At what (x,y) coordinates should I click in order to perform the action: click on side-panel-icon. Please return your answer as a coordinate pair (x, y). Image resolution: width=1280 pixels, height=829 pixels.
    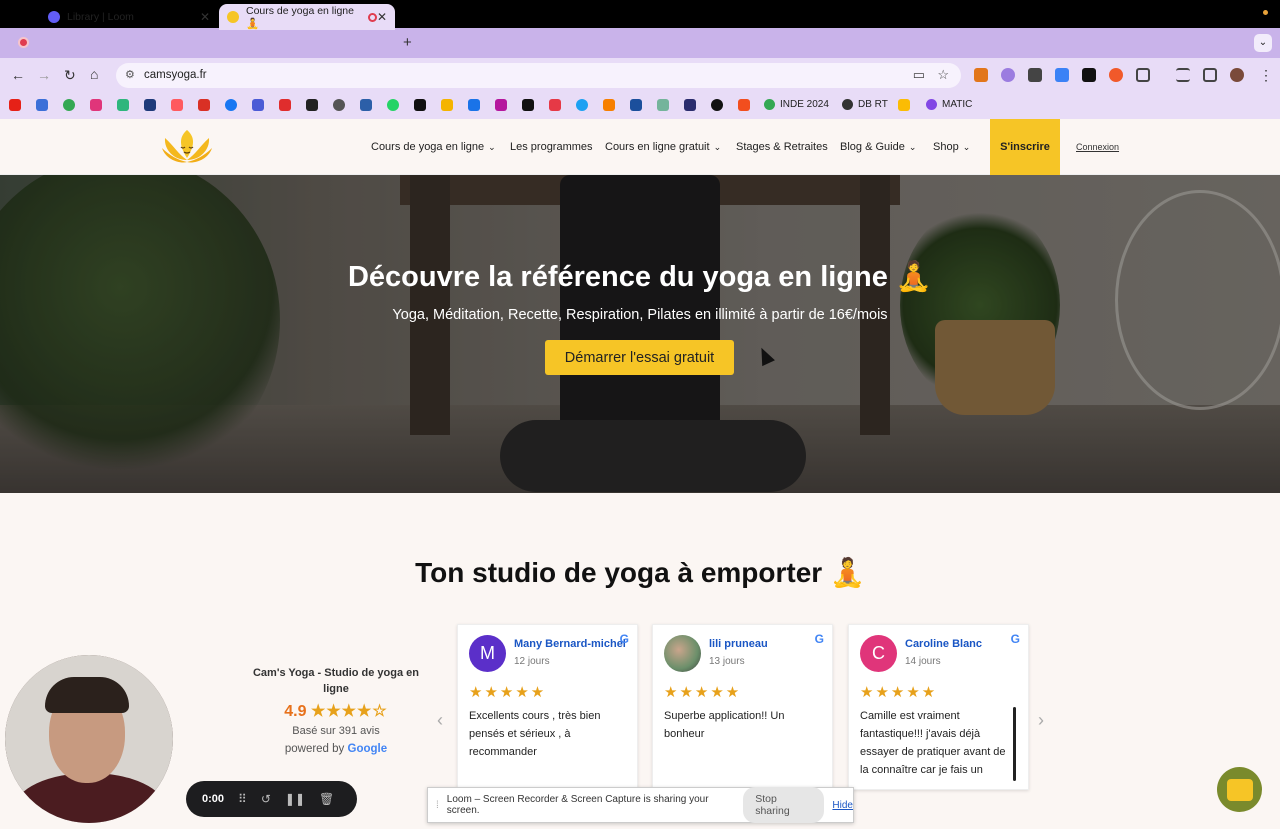
    Looking at the image, I should click on (1210, 75).